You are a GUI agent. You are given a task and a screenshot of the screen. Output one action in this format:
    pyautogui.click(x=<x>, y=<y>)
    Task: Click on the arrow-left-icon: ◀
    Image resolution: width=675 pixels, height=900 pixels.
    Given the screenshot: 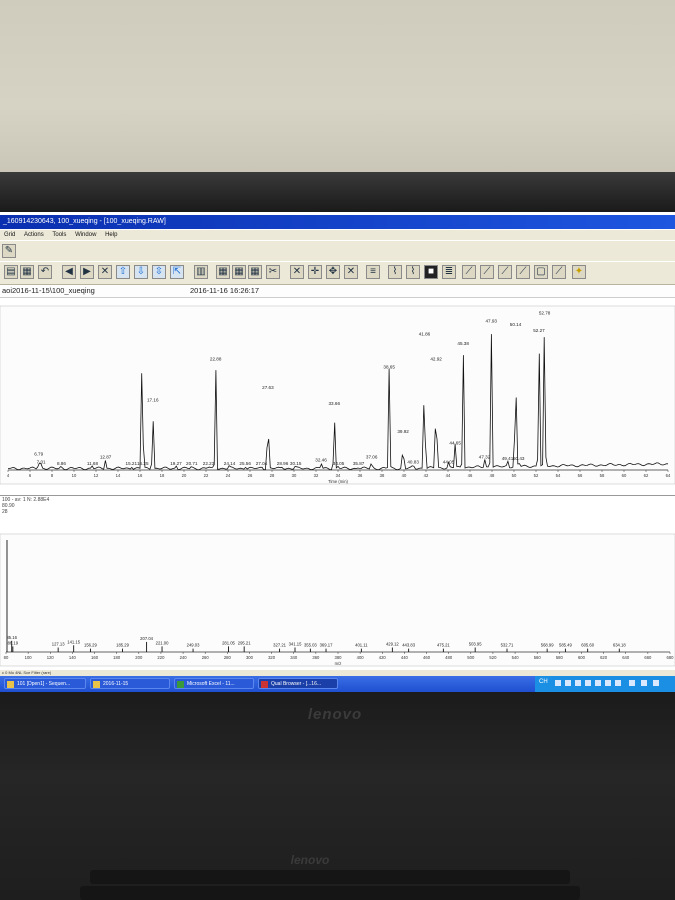 What is the action you would take?
    pyautogui.click(x=69, y=272)
    